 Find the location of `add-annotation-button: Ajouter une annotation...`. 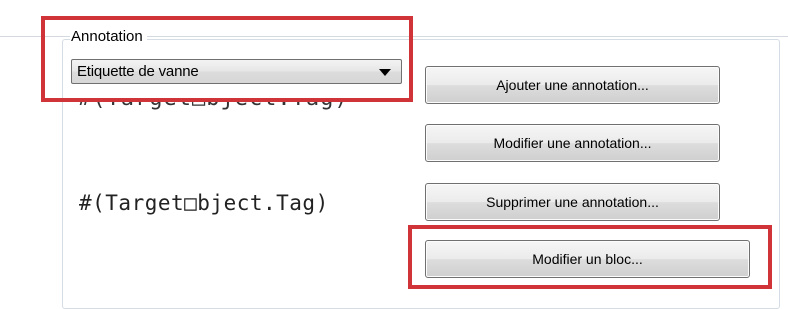

add-annotation-button: Ajouter une annotation... is located at coordinates (572, 85).